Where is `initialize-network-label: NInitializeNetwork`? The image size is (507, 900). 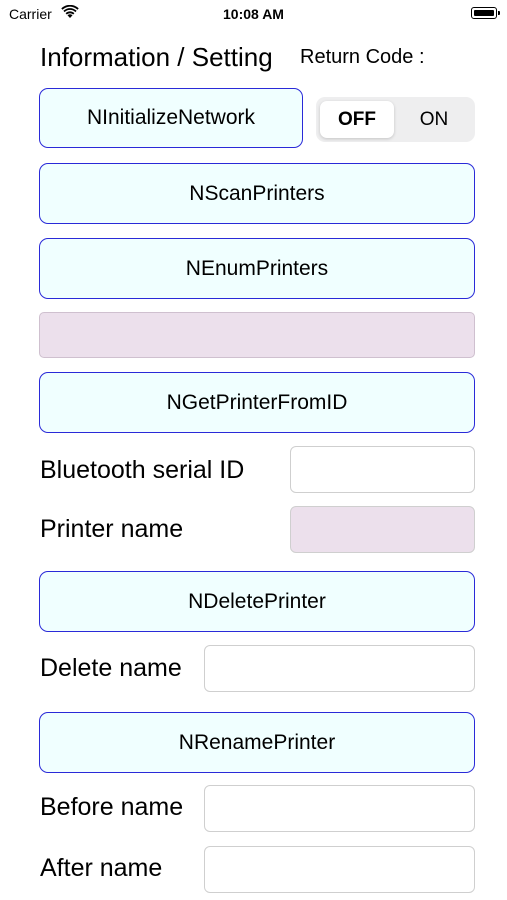 initialize-network-label: NInitializeNetwork is located at coordinates (171, 117).